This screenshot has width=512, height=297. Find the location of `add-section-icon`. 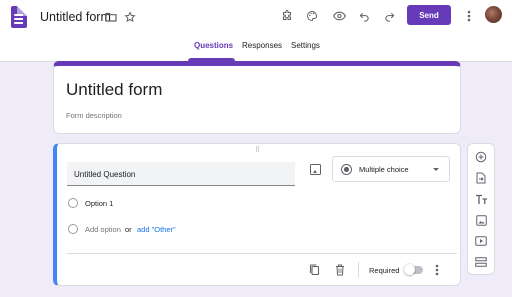

add-section-icon is located at coordinates (481, 262).